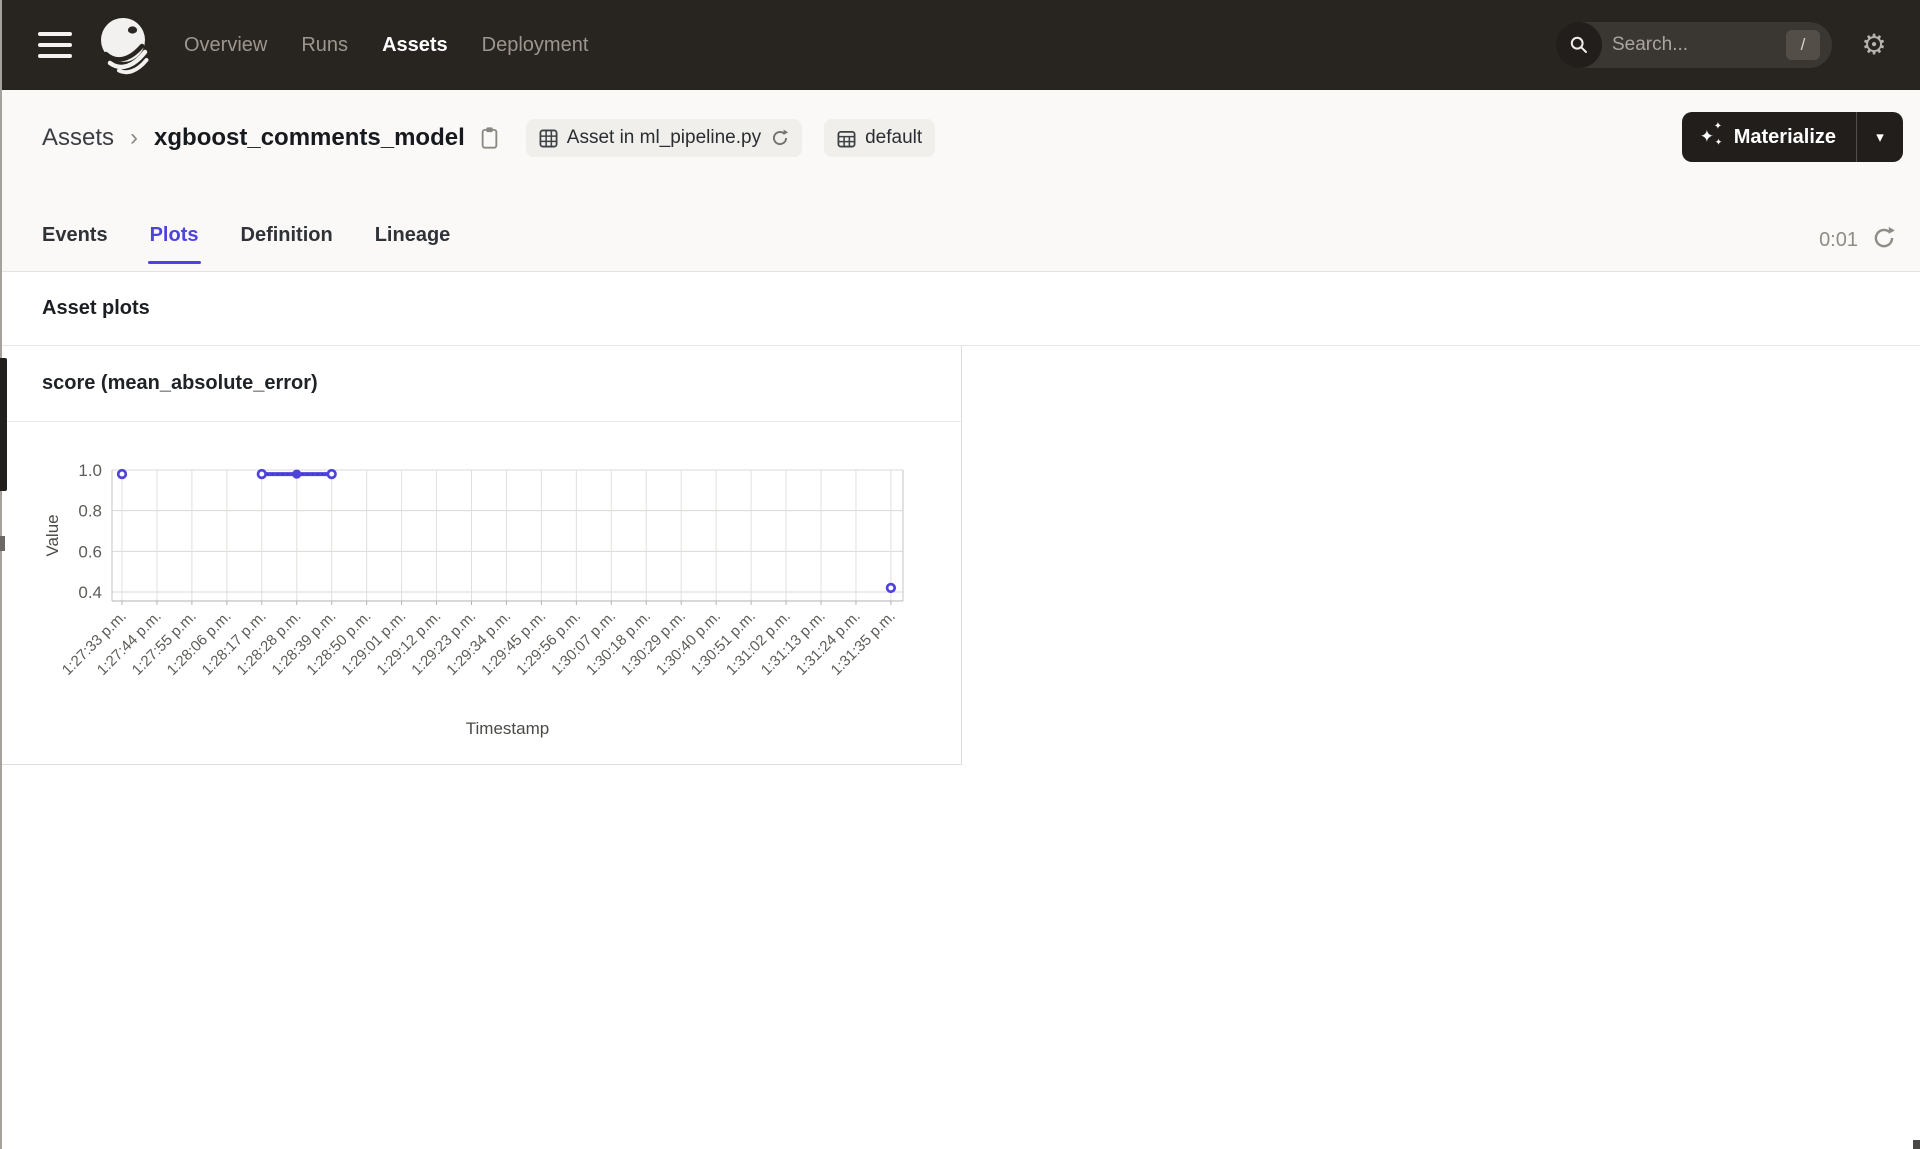  Describe the element at coordinates (1803, 45) in the screenshot. I see `search-shortcut-key: /` at that location.